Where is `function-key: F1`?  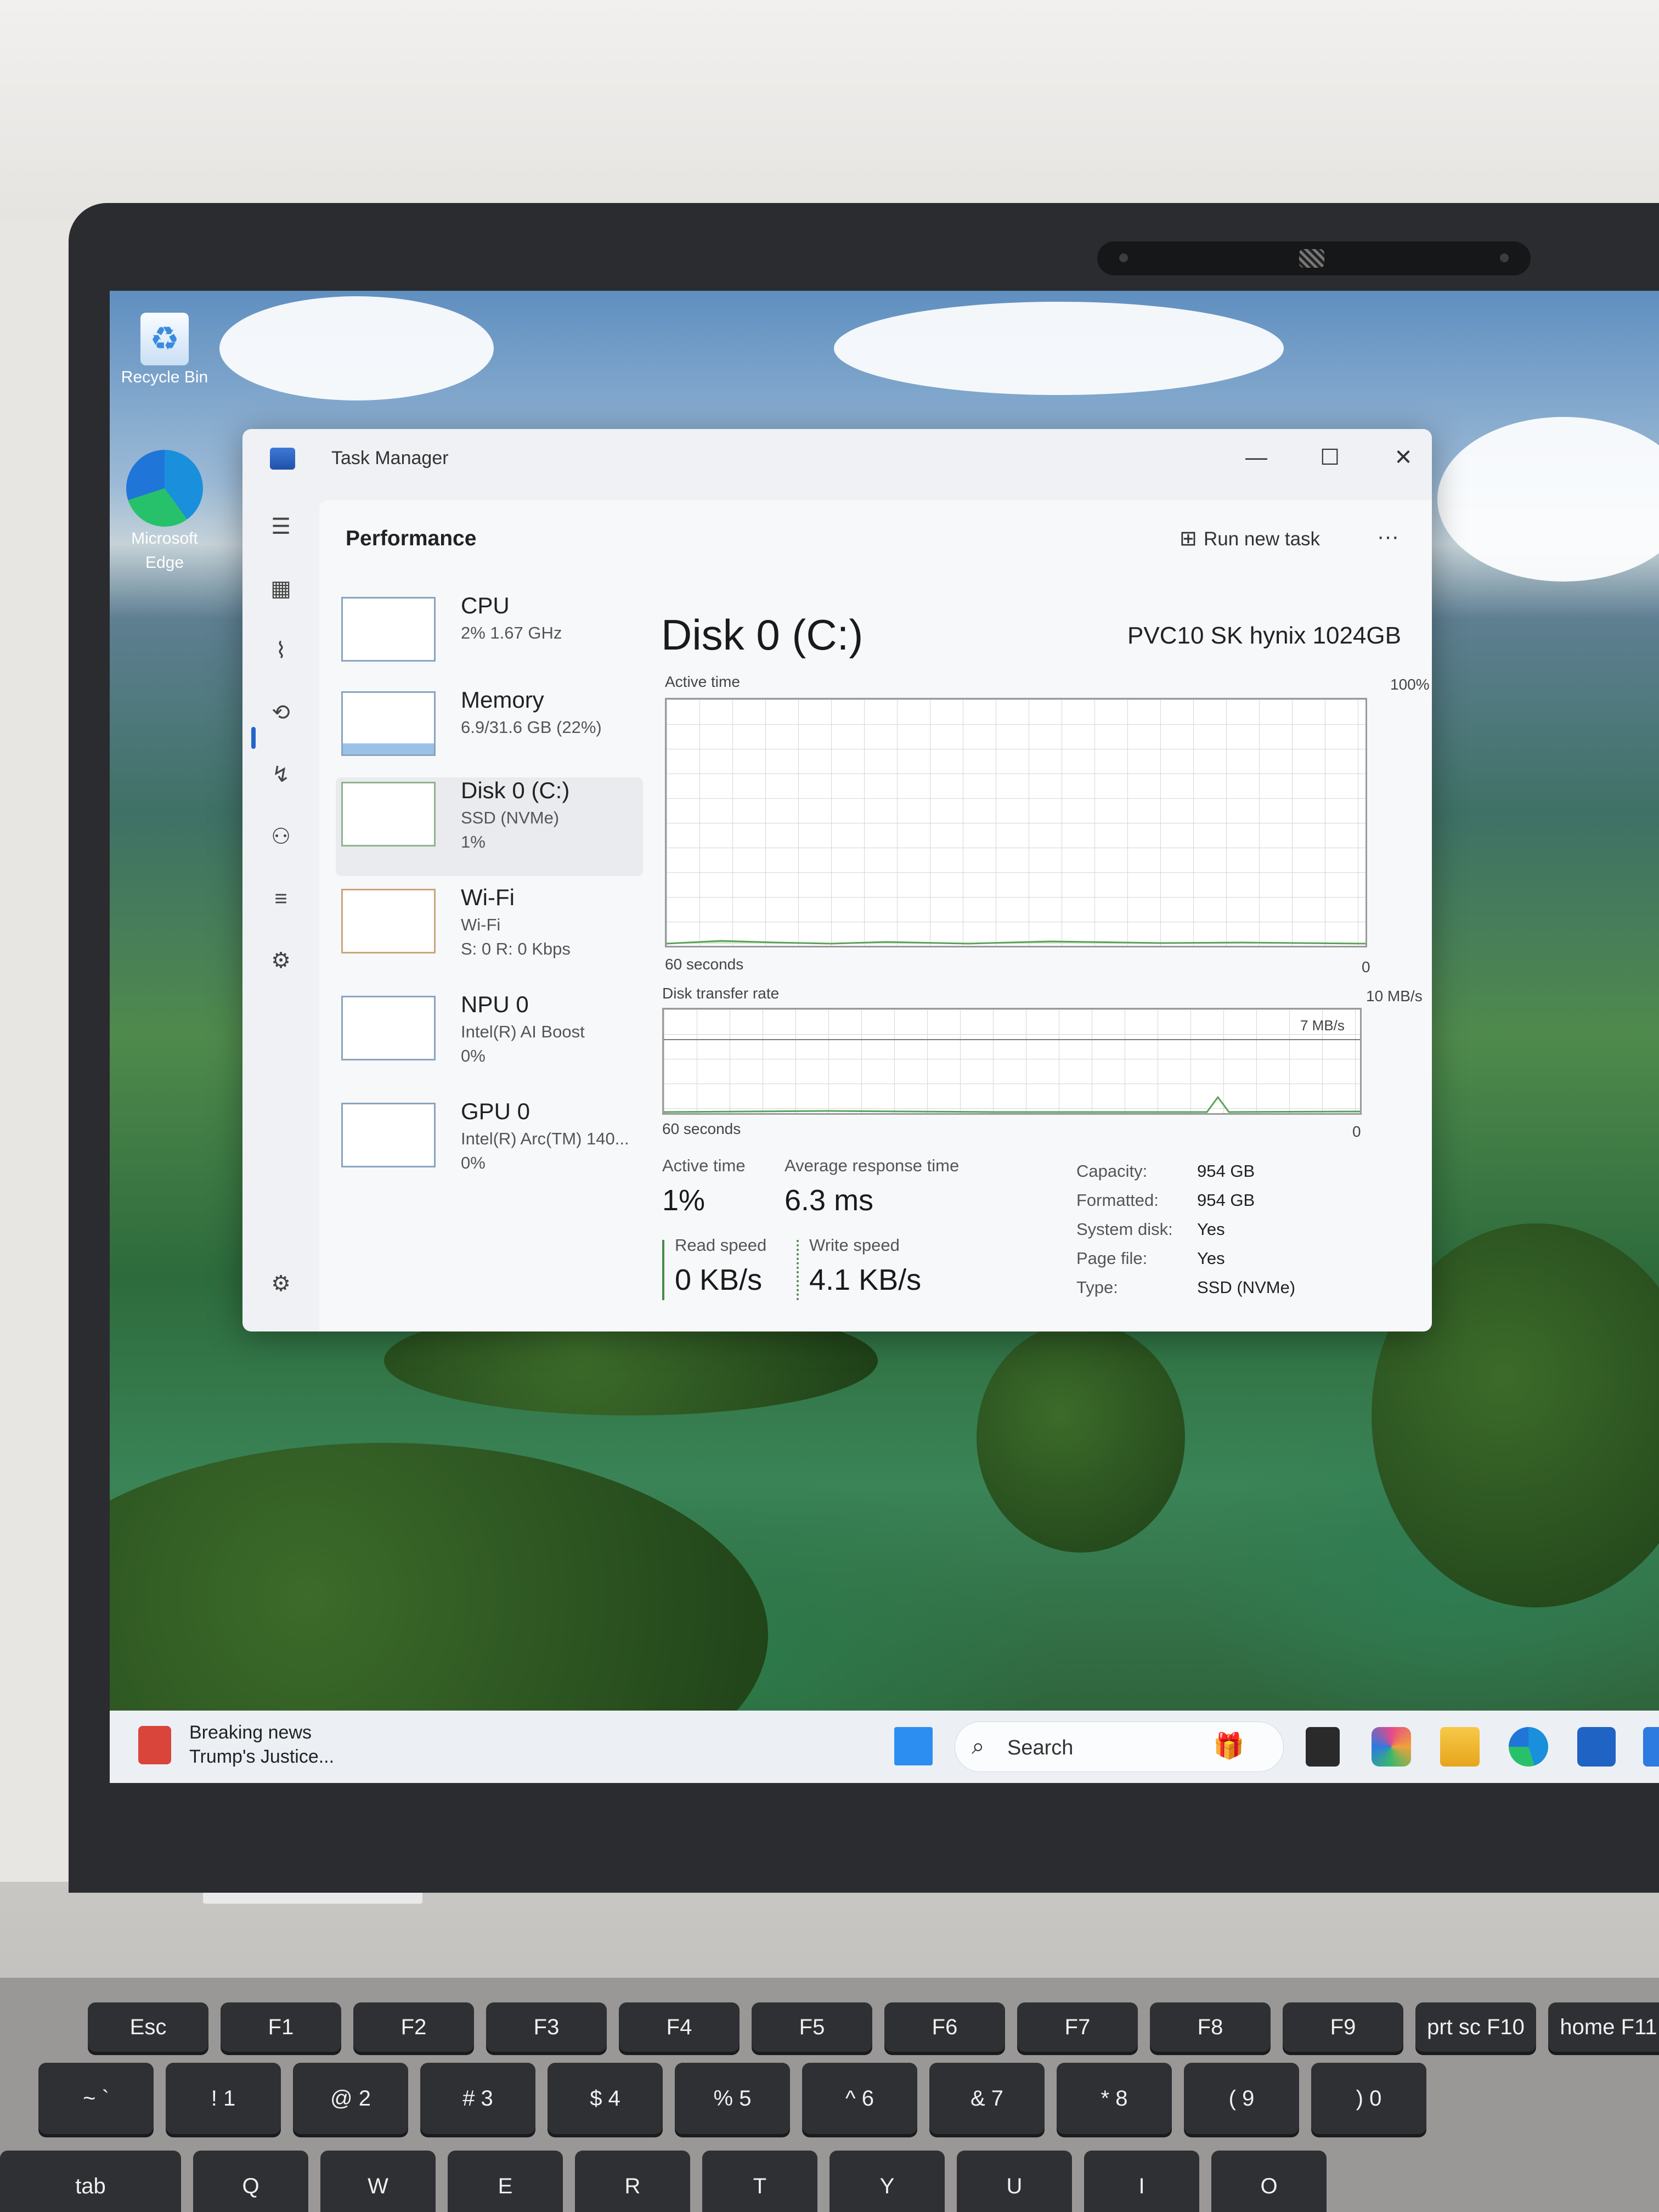
function-key: F1 is located at coordinates (281, 2027).